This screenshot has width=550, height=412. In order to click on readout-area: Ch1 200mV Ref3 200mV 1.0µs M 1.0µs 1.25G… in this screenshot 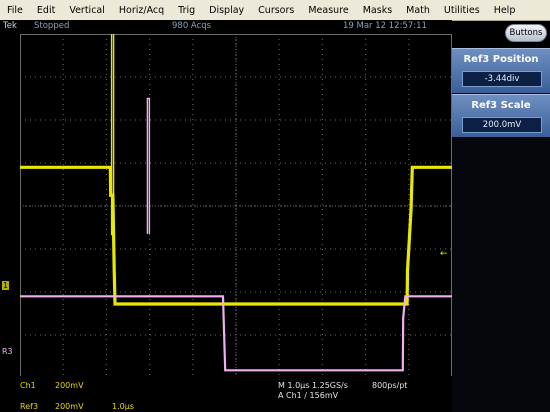, I will do `click(226, 394)`.